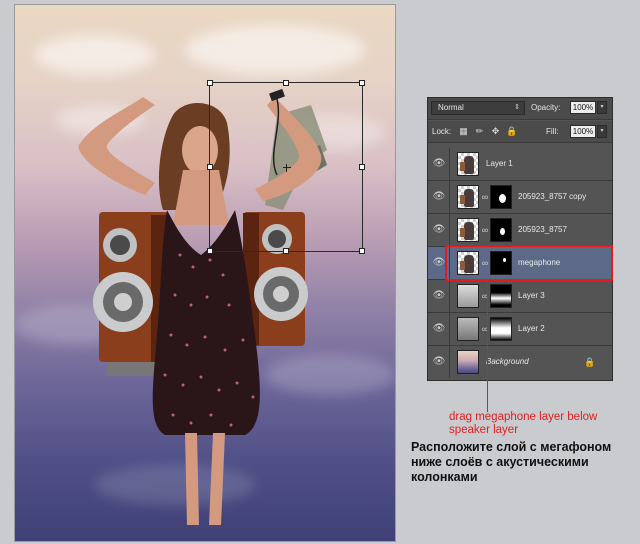 The image size is (640, 544). I want to click on layer-name: Layer 3, so click(531, 295).